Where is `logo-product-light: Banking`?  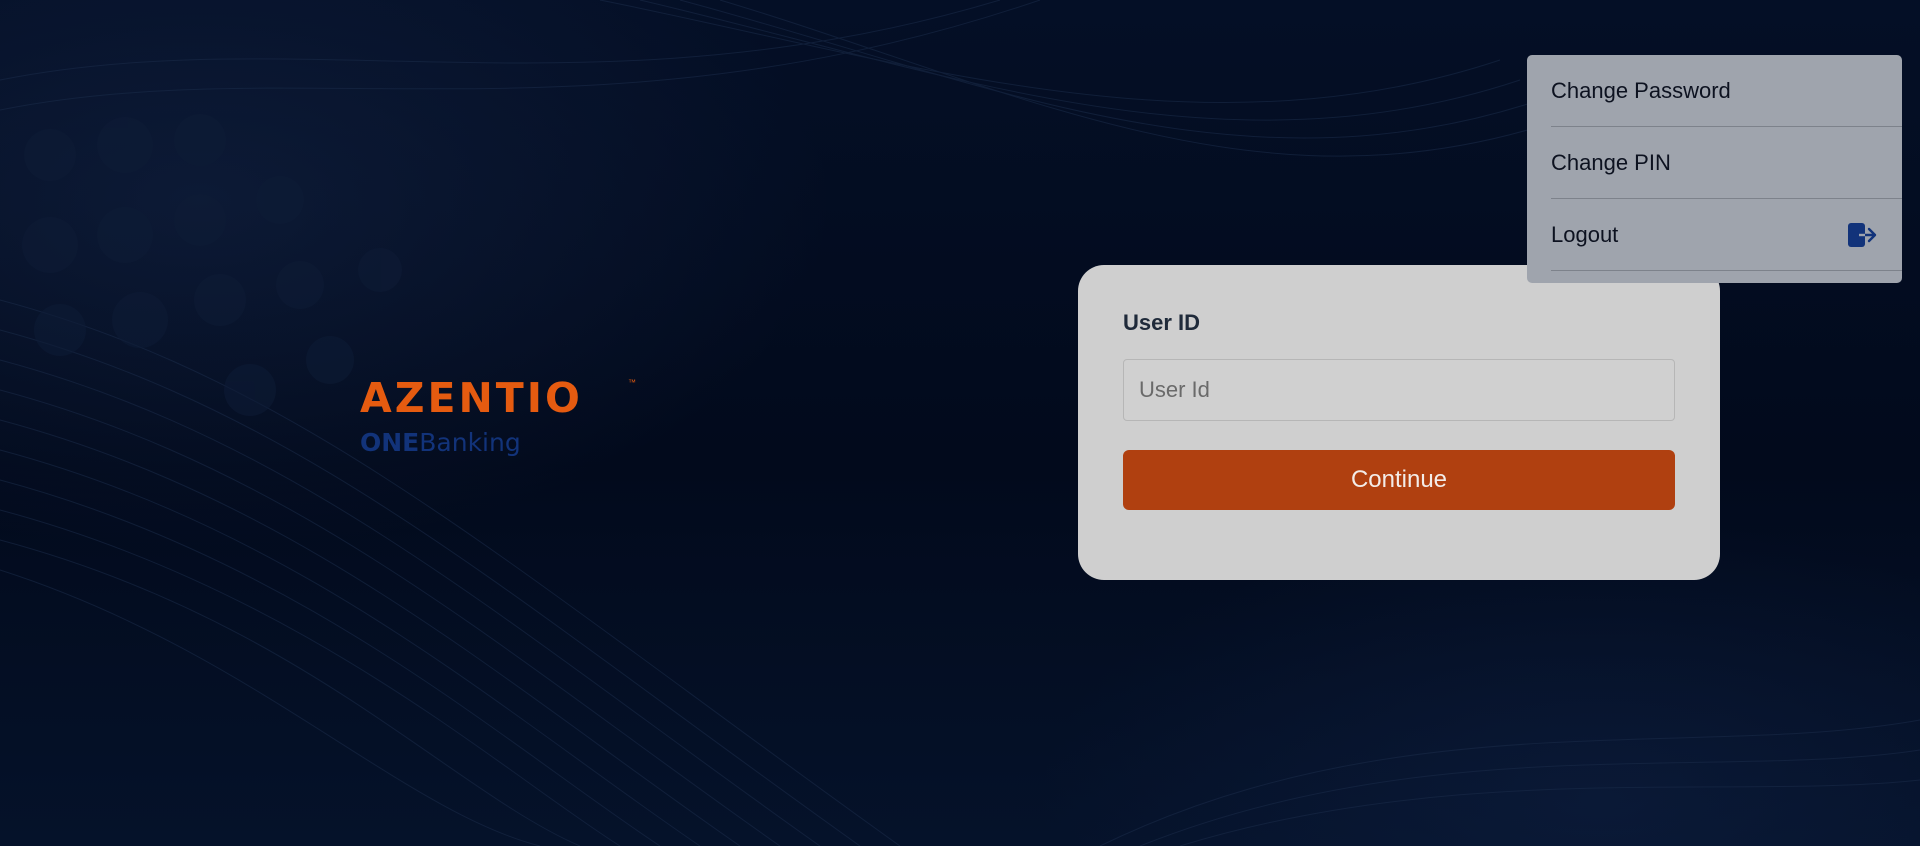 logo-product-light: Banking is located at coordinates (470, 442).